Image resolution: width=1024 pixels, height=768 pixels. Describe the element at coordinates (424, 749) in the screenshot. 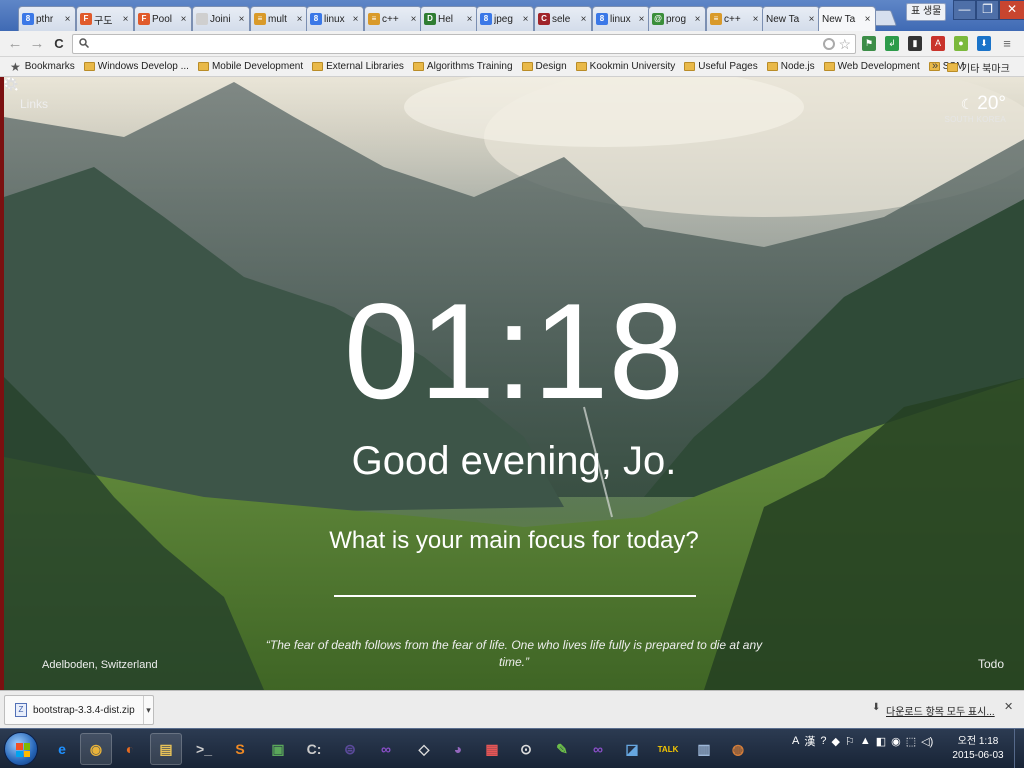

I see `unity-icon: ◇` at that location.